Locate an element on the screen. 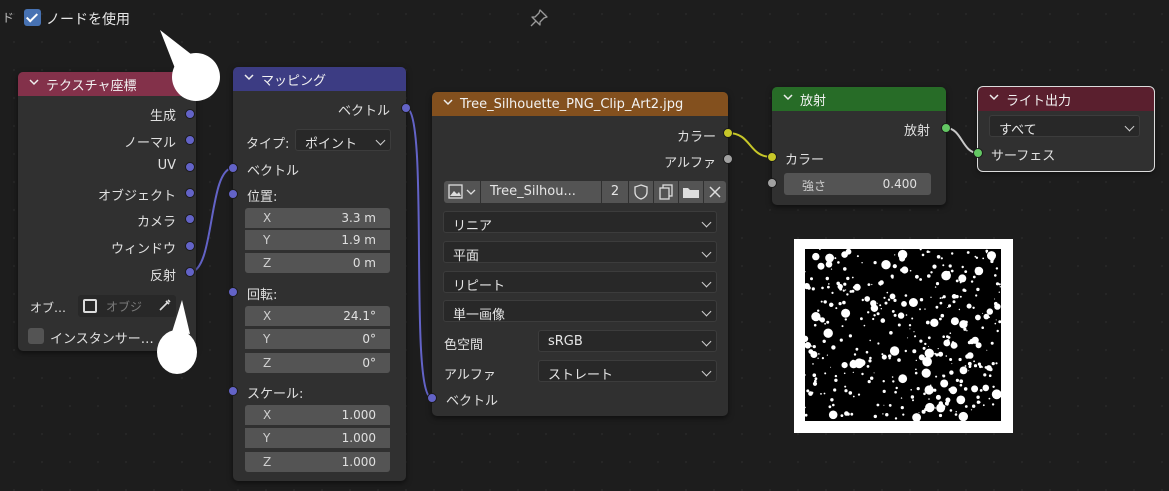  annotation-bubble-bottom is located at coordinates (177, 352).